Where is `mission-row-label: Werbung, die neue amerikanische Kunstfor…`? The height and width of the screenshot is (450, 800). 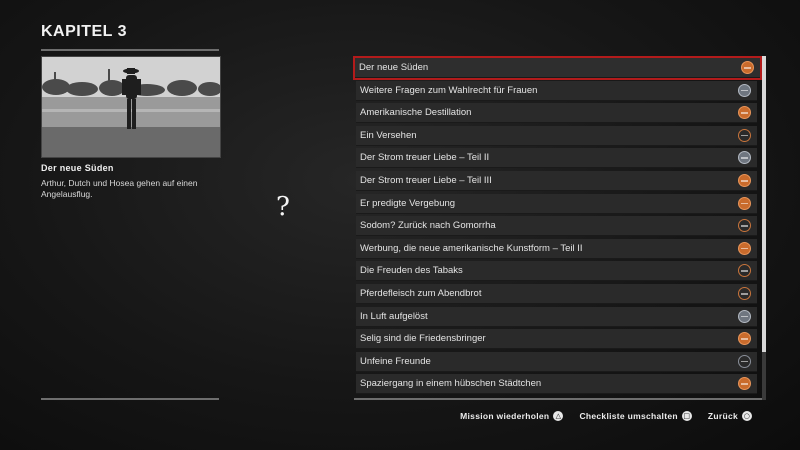 mission-row-label: Werbung, die neue amerikanische Kunstfor… is located at coordinates (471, 248).